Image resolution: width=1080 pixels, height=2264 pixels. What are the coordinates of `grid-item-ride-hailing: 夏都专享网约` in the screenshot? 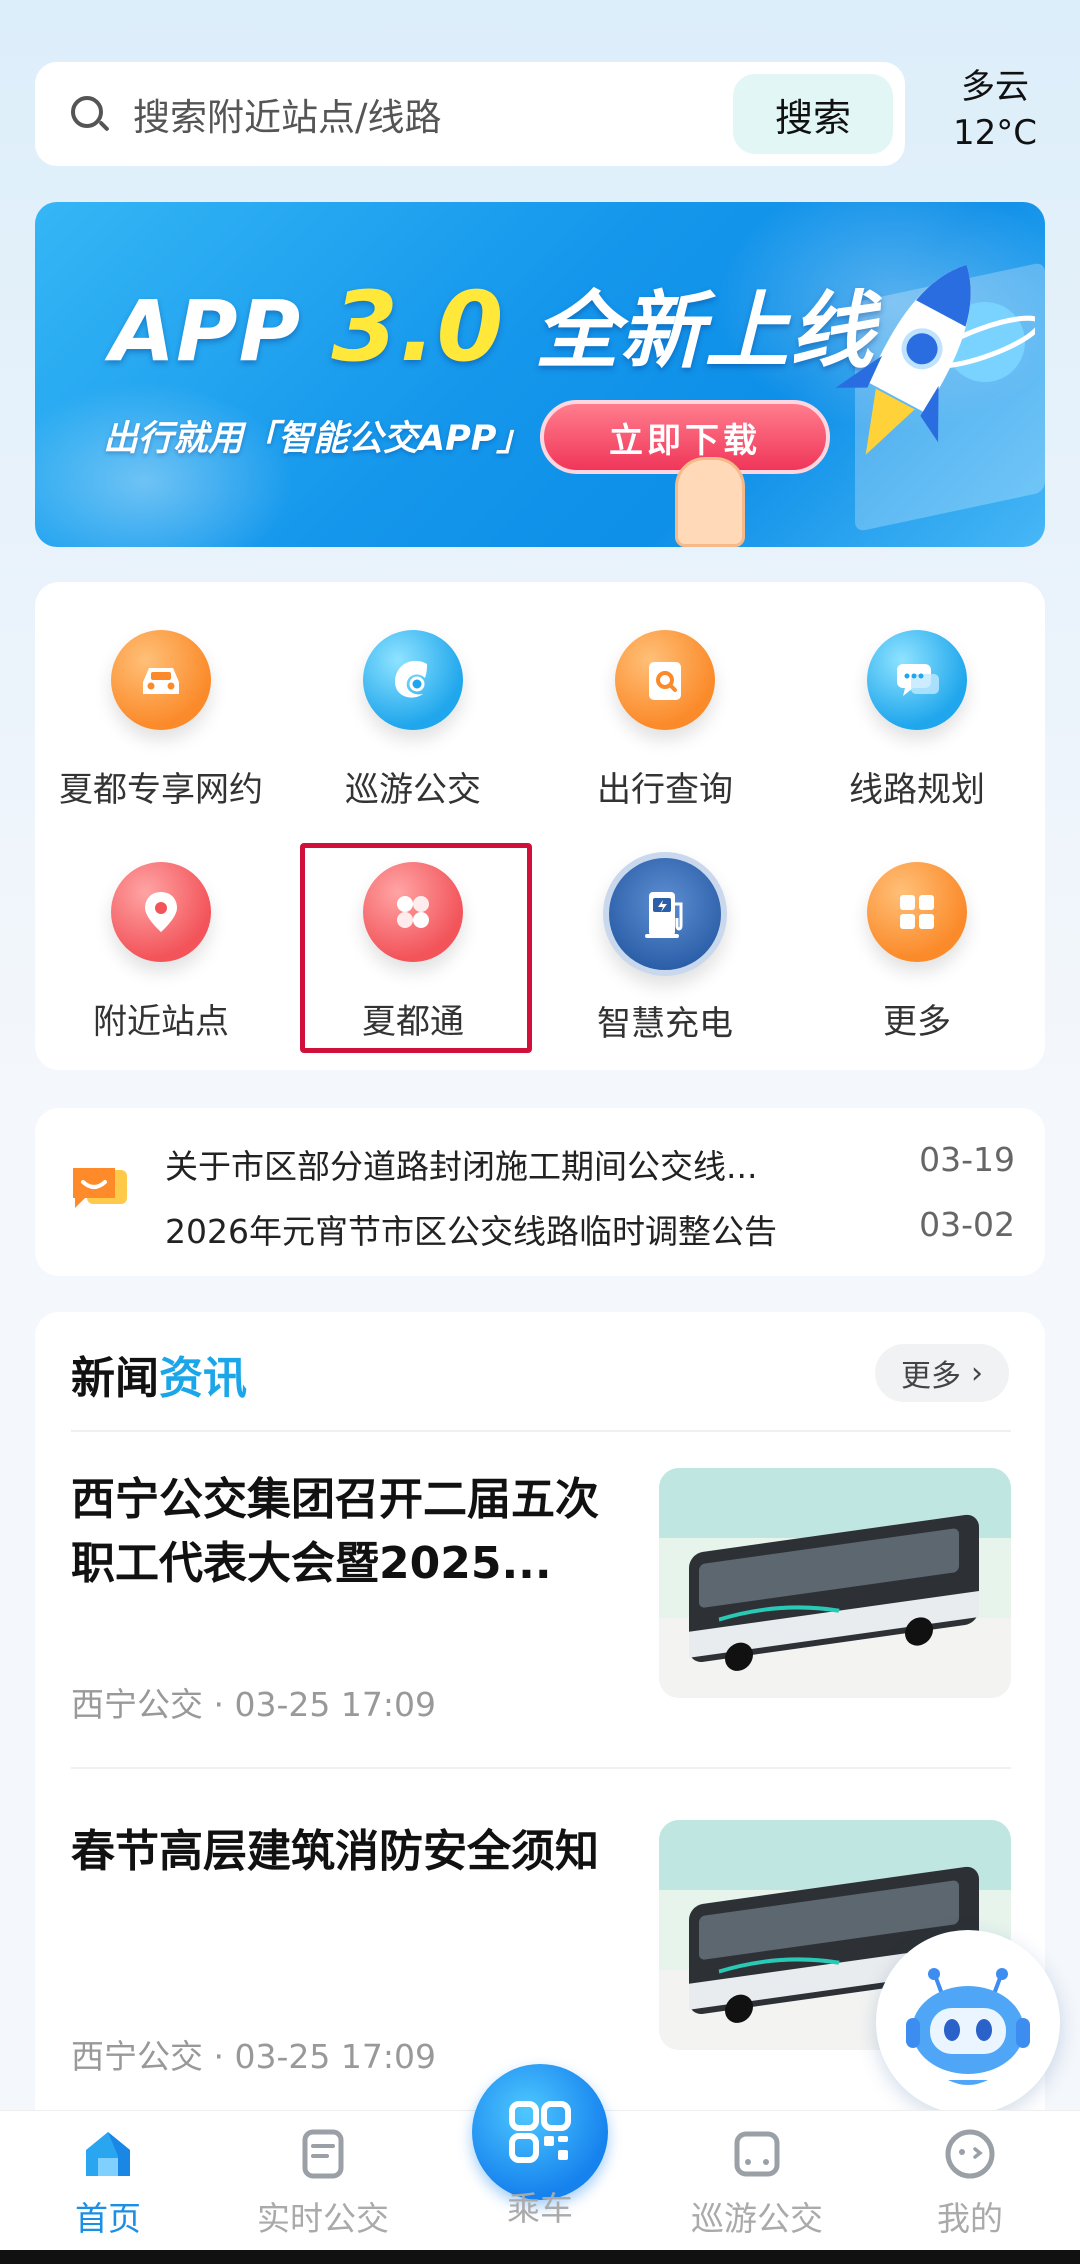 It's located at (161, 730).